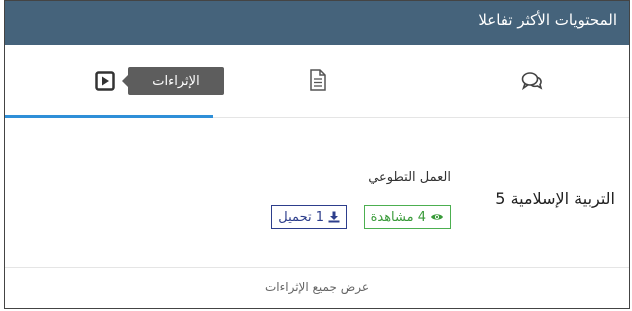 The height and width of the screenshot is (311, 632). Describe the element at coordinates (334, 217) in the screenshot. I see `download-icon` at that location.